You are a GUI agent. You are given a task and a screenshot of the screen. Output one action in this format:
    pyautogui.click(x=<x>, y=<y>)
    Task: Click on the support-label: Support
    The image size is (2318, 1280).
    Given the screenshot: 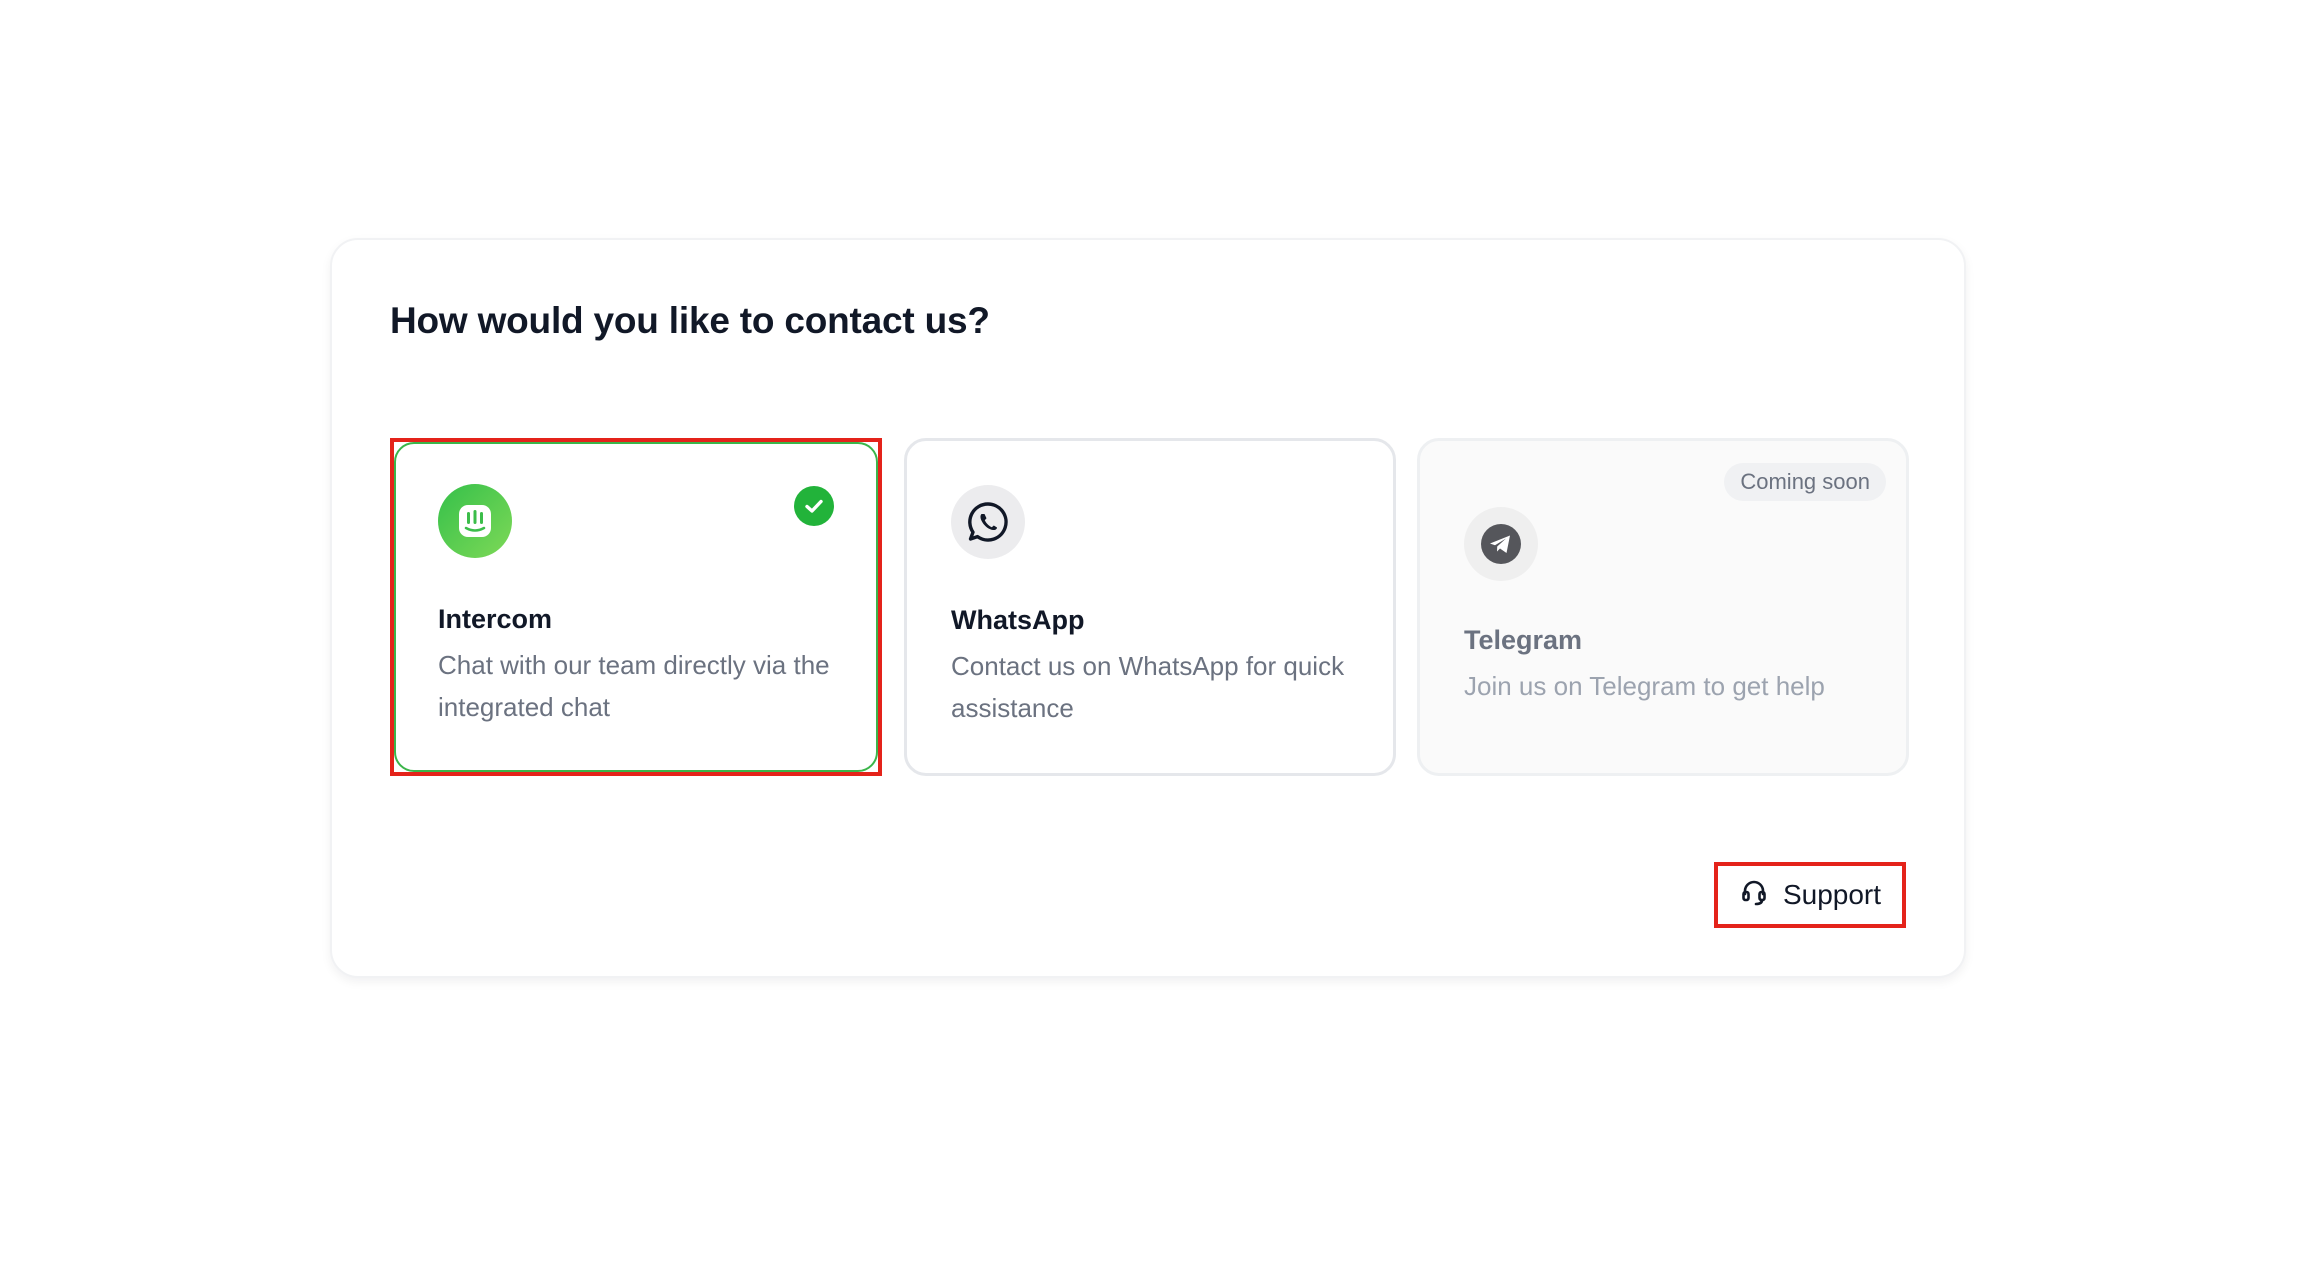 What is the action you would take?
    pyautogui.click(x=1832, y=894)
    